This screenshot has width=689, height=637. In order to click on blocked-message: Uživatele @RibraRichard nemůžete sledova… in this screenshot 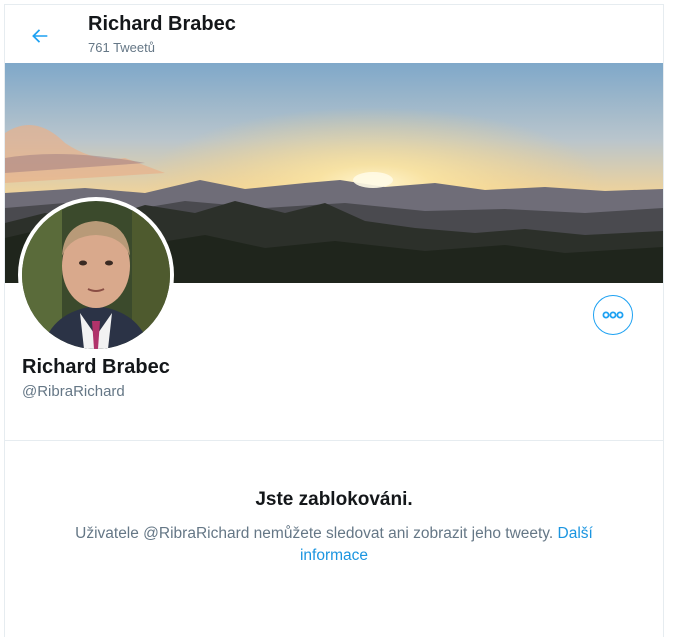, I will do `click(334, 545)`.